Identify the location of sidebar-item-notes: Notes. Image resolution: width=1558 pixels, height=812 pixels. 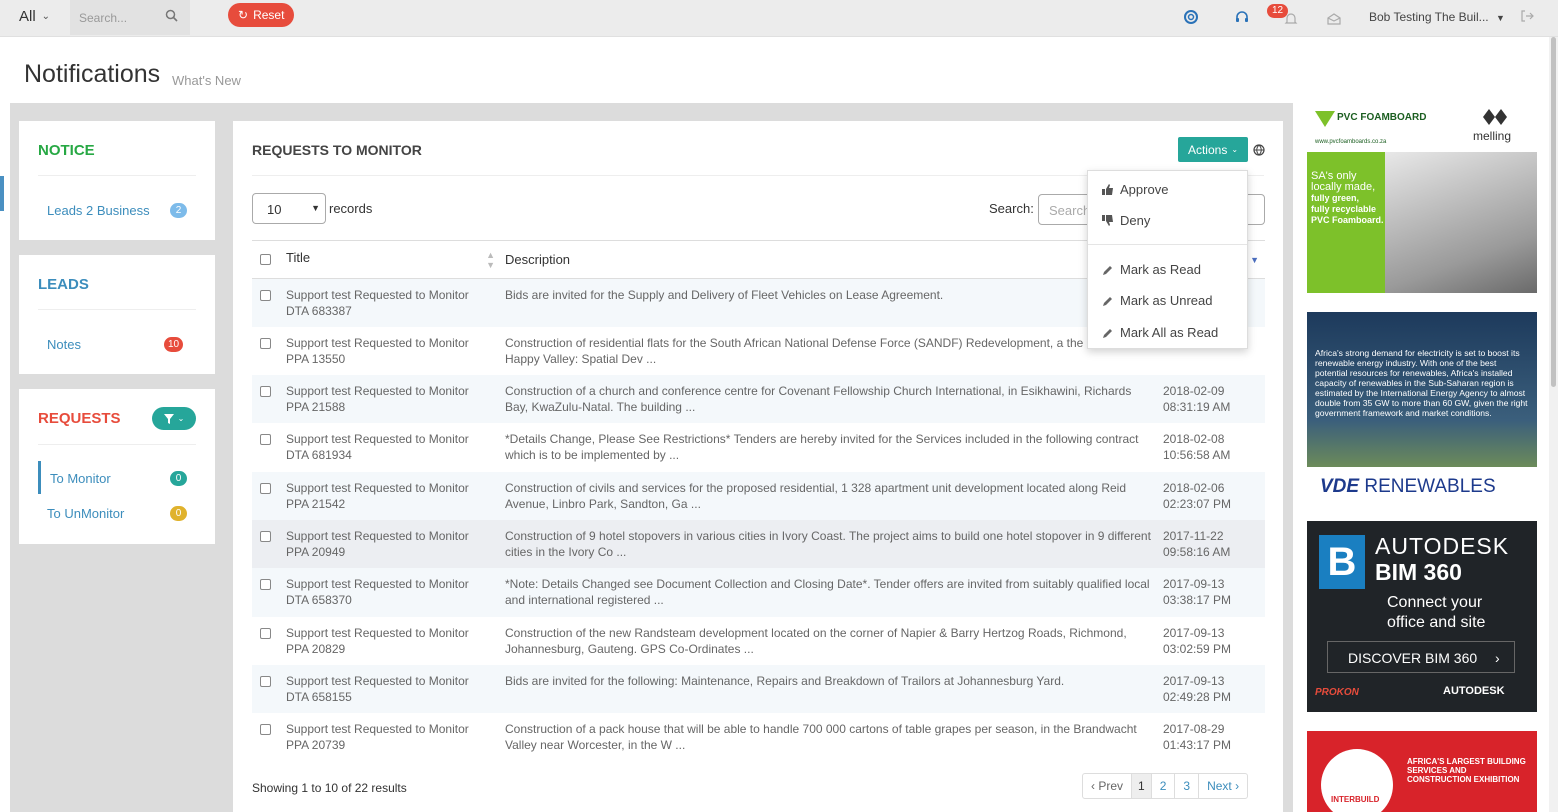
(64, 344).